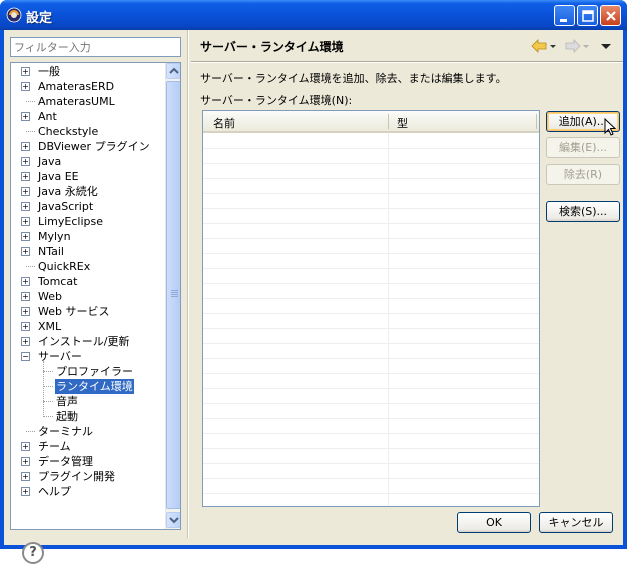 The width and height of the screenshot is (627, 564). Describe the element at coordinates (87, 176) in the screenshot. I see `tree-item: + Java EE` at that location.